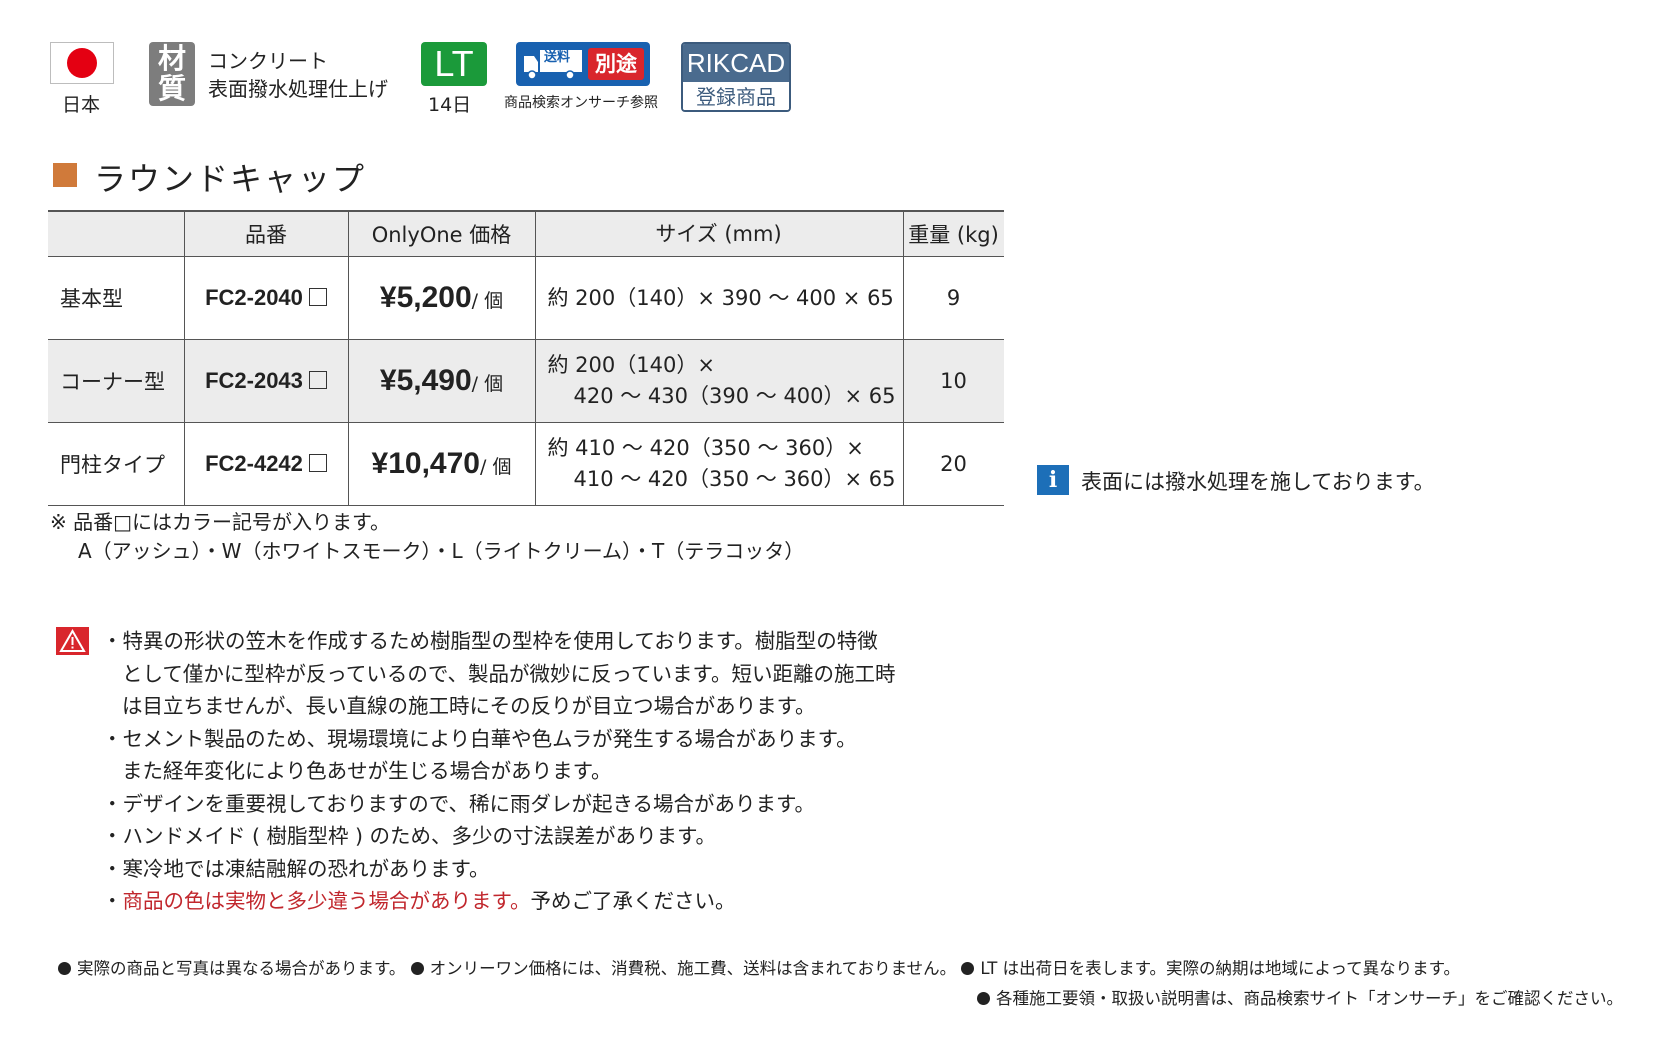  I want to click on shipping-tag: 送料, so click(557, 57).